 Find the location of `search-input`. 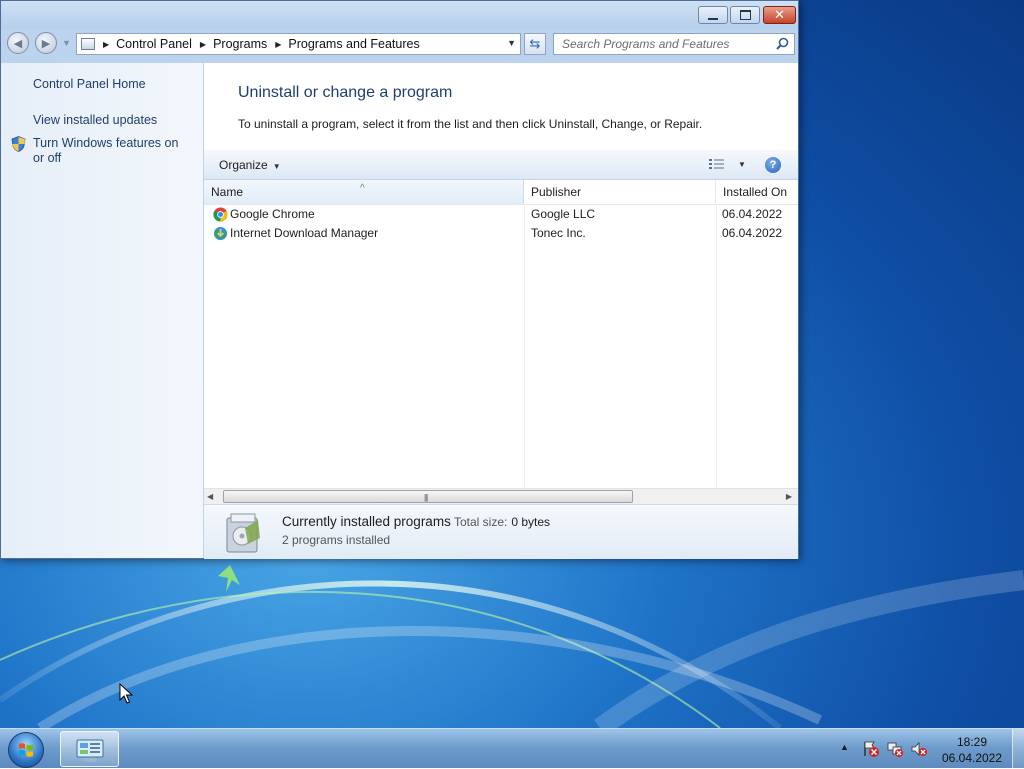

search-input is located at coordinates (665, 44).